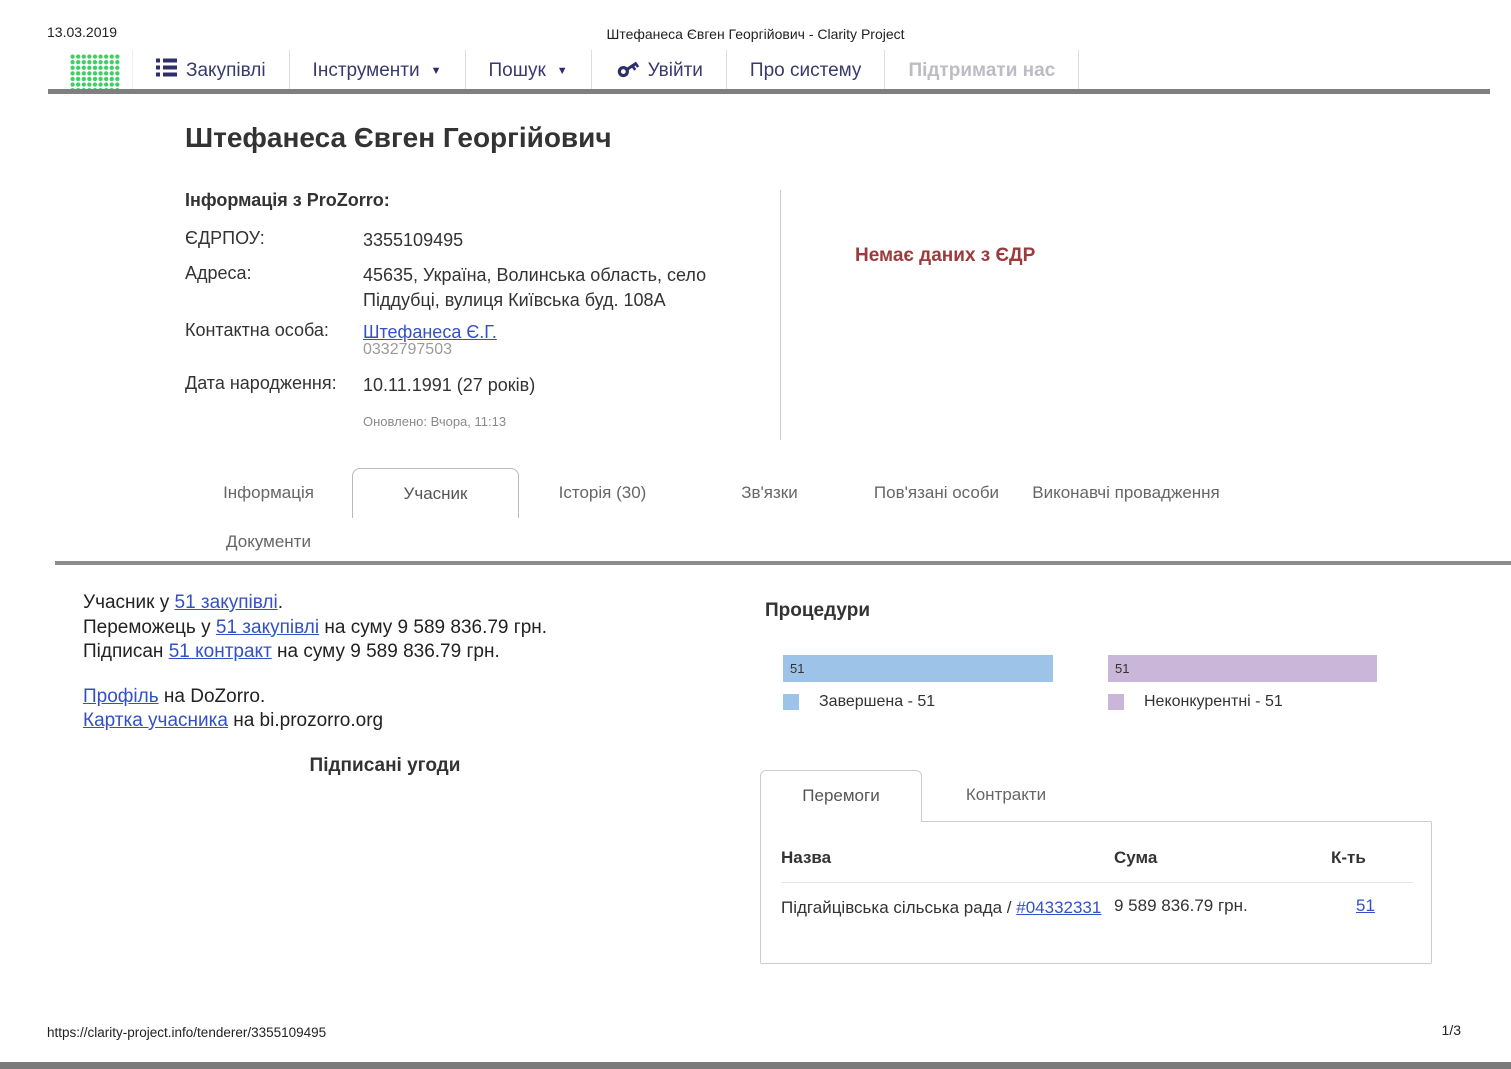  What do you see at coordinates (918, 668) in the screenshot?
I see `completed-procedures-bar: 51` at bounding box center [918, 668].